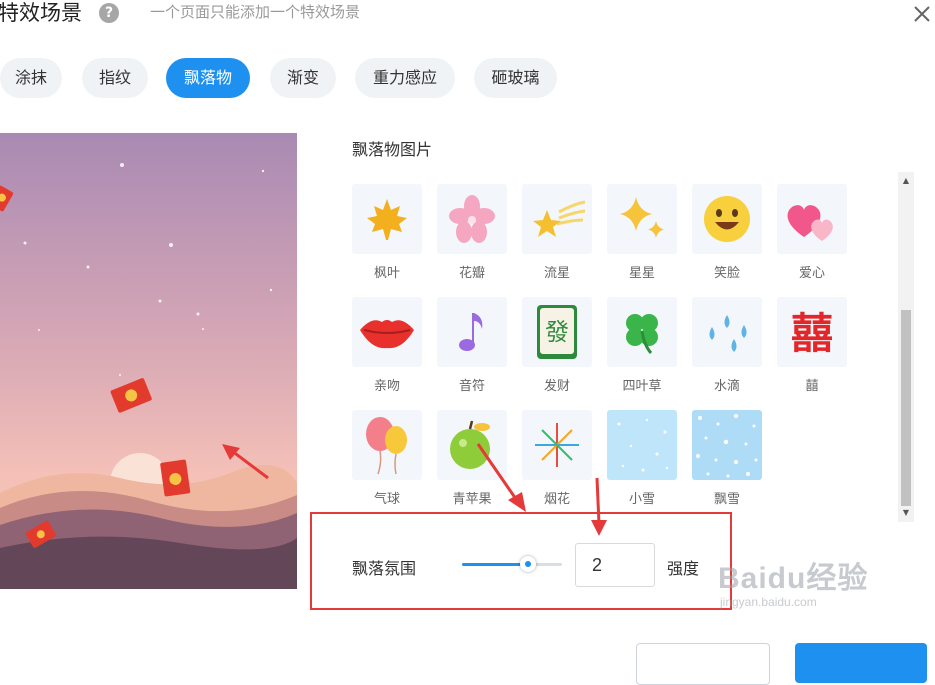 This screenshot has height=685, width=935. I want to click on item-star: 星星, so click(642, 232).